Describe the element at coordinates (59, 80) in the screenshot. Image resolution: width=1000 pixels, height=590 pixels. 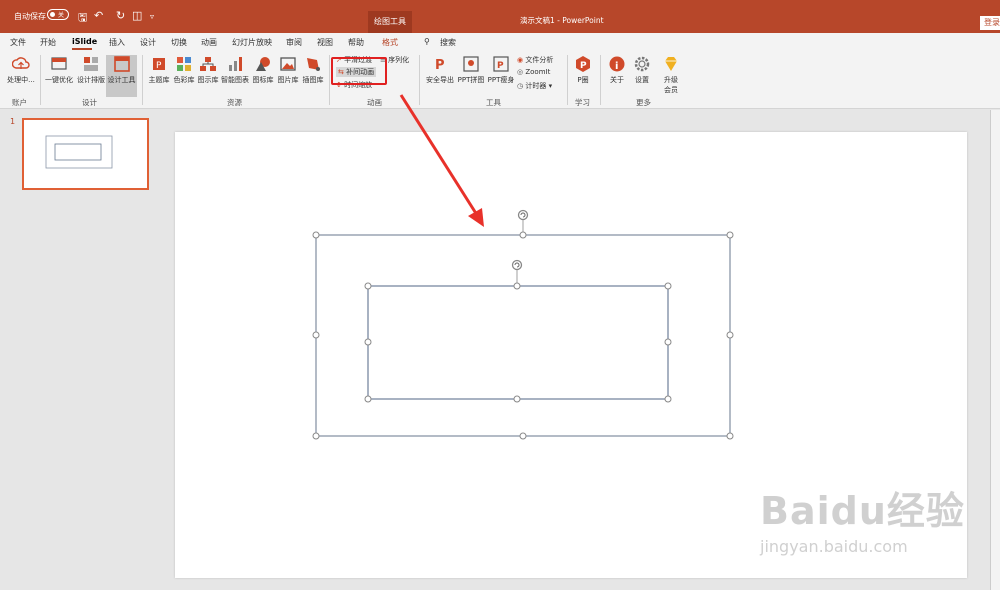
I see `optimize-label: 一键优化` at that location.